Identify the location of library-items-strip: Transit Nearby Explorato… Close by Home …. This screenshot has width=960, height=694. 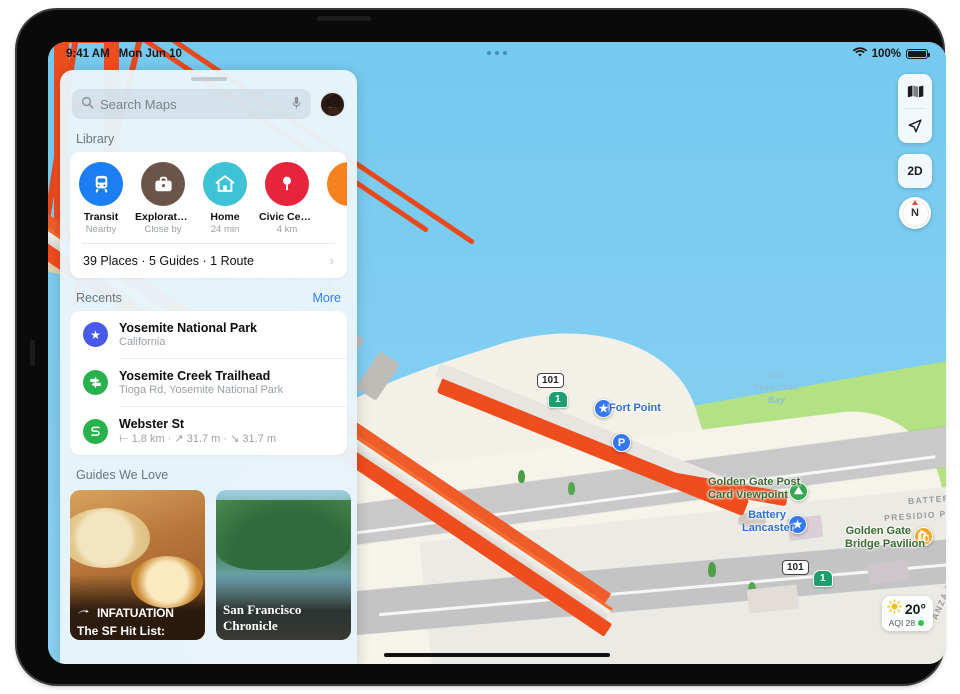
(208, 196).